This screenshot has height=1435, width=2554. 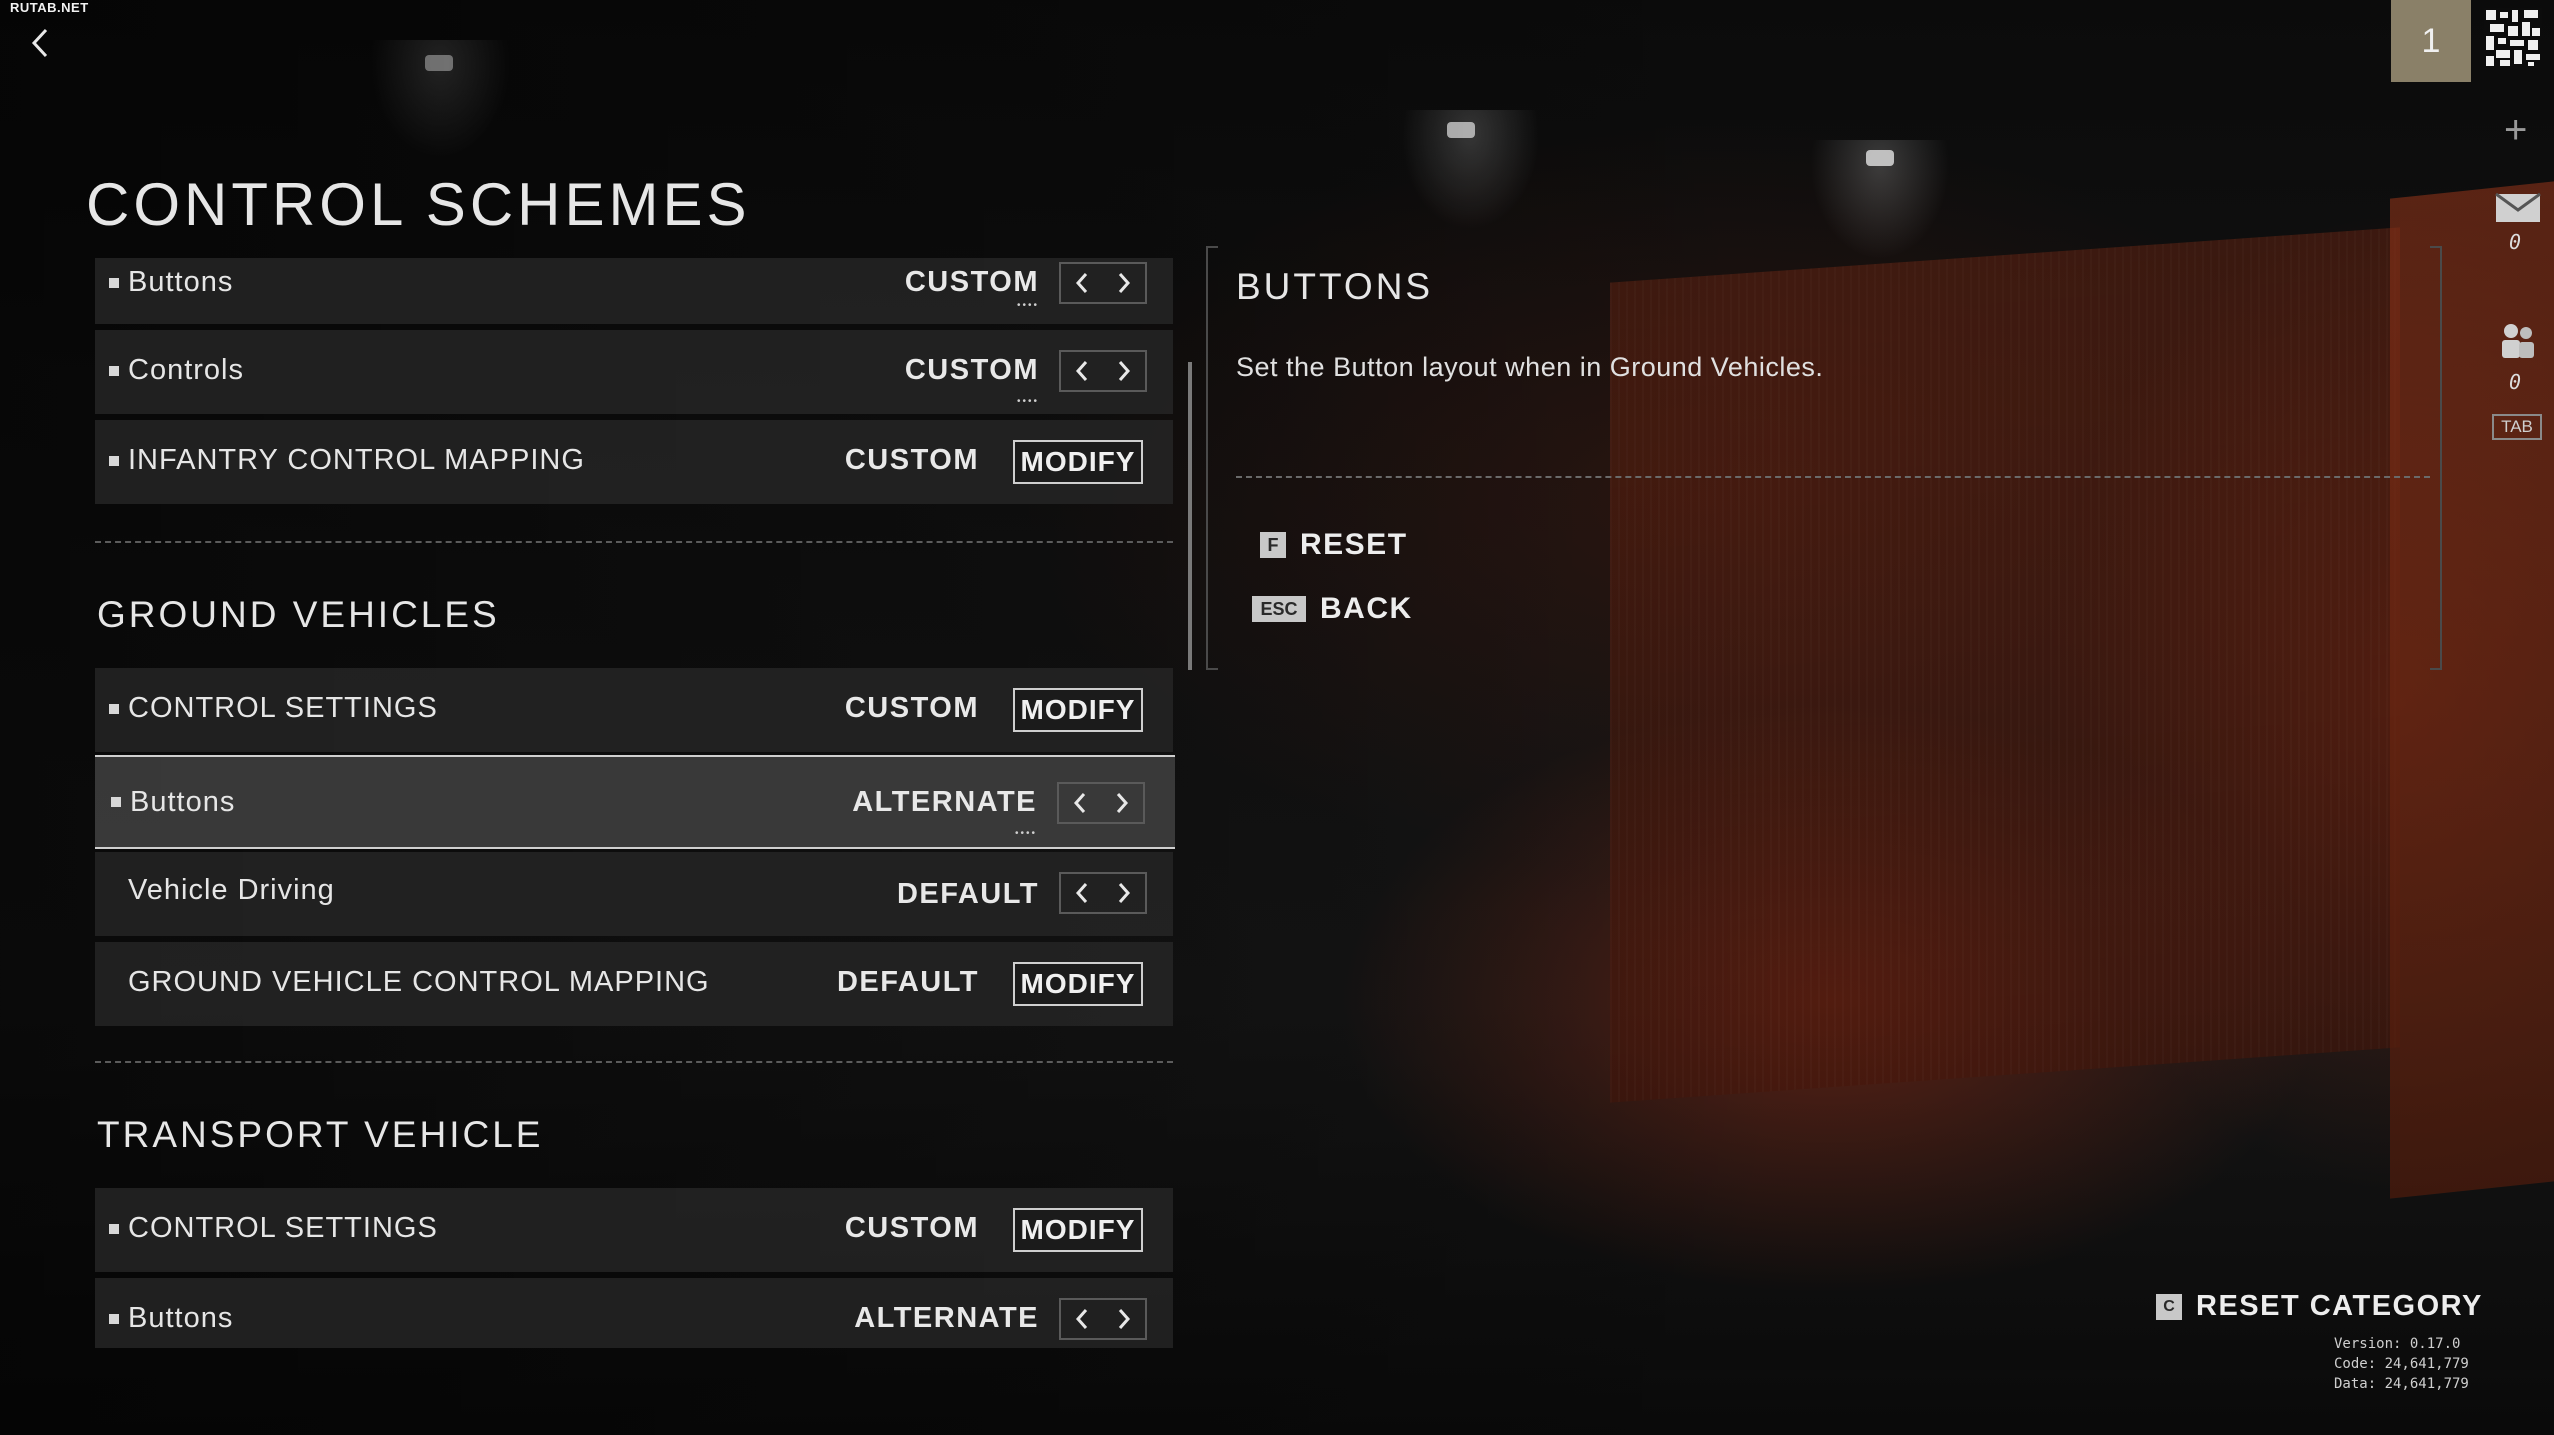 I want to click on setting-row-ground-buttons: Buttons ALTERNATE ••••, so click(x=635, y=802).